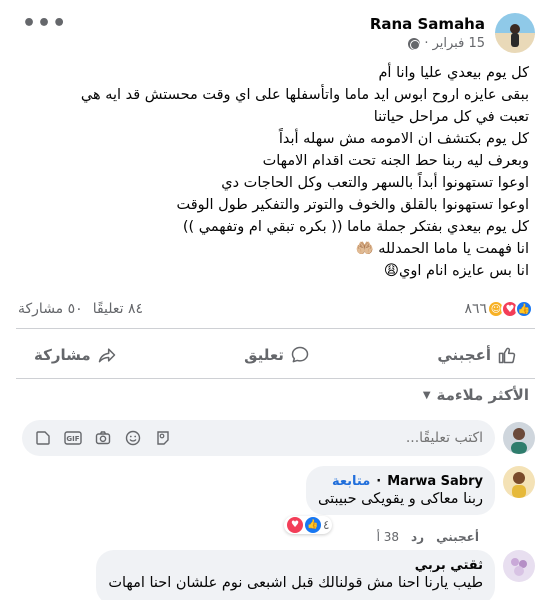  Describe the element at coordinates (133, 438) in the screenshot. I see `emoji-icon` at that location.